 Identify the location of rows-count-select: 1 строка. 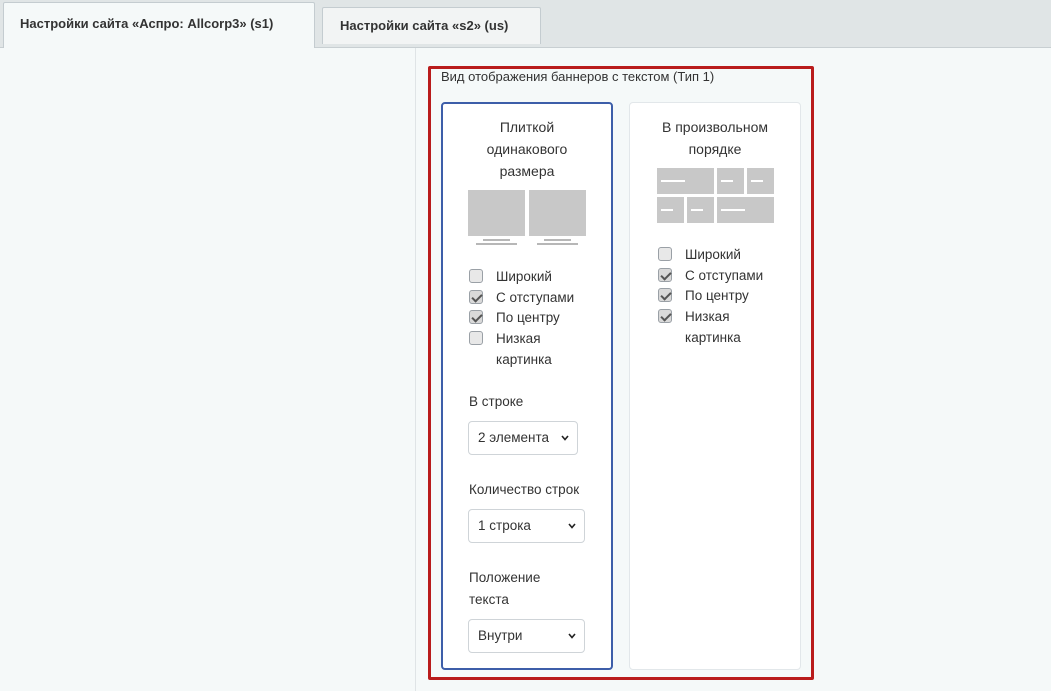
(526, 526).